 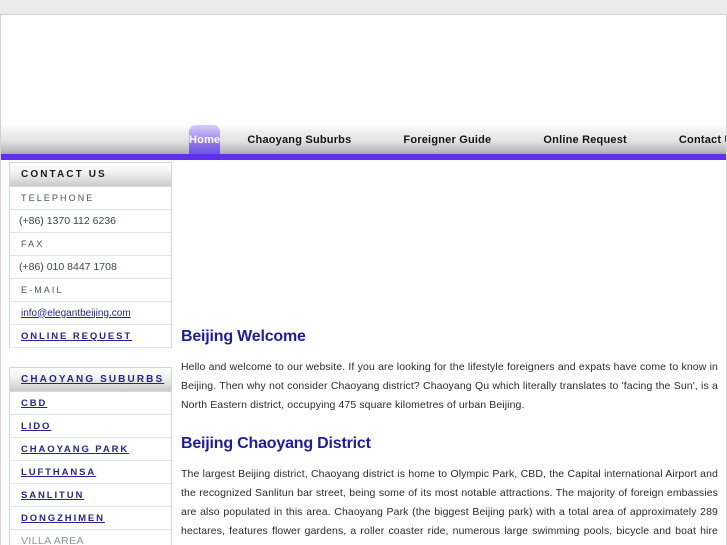 I want to click on nav-accent-bar, so click(x=363, y=157).